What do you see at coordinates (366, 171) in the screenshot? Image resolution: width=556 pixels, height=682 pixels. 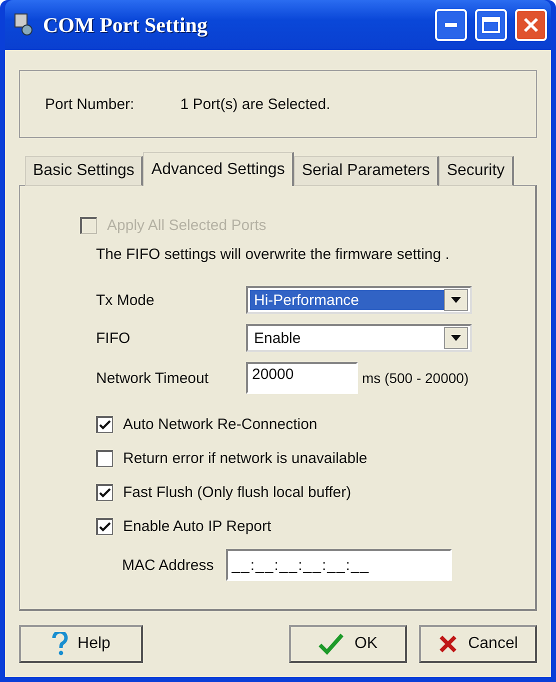 I see `tab: Serial Parameters` at bounding box center [366, 171].